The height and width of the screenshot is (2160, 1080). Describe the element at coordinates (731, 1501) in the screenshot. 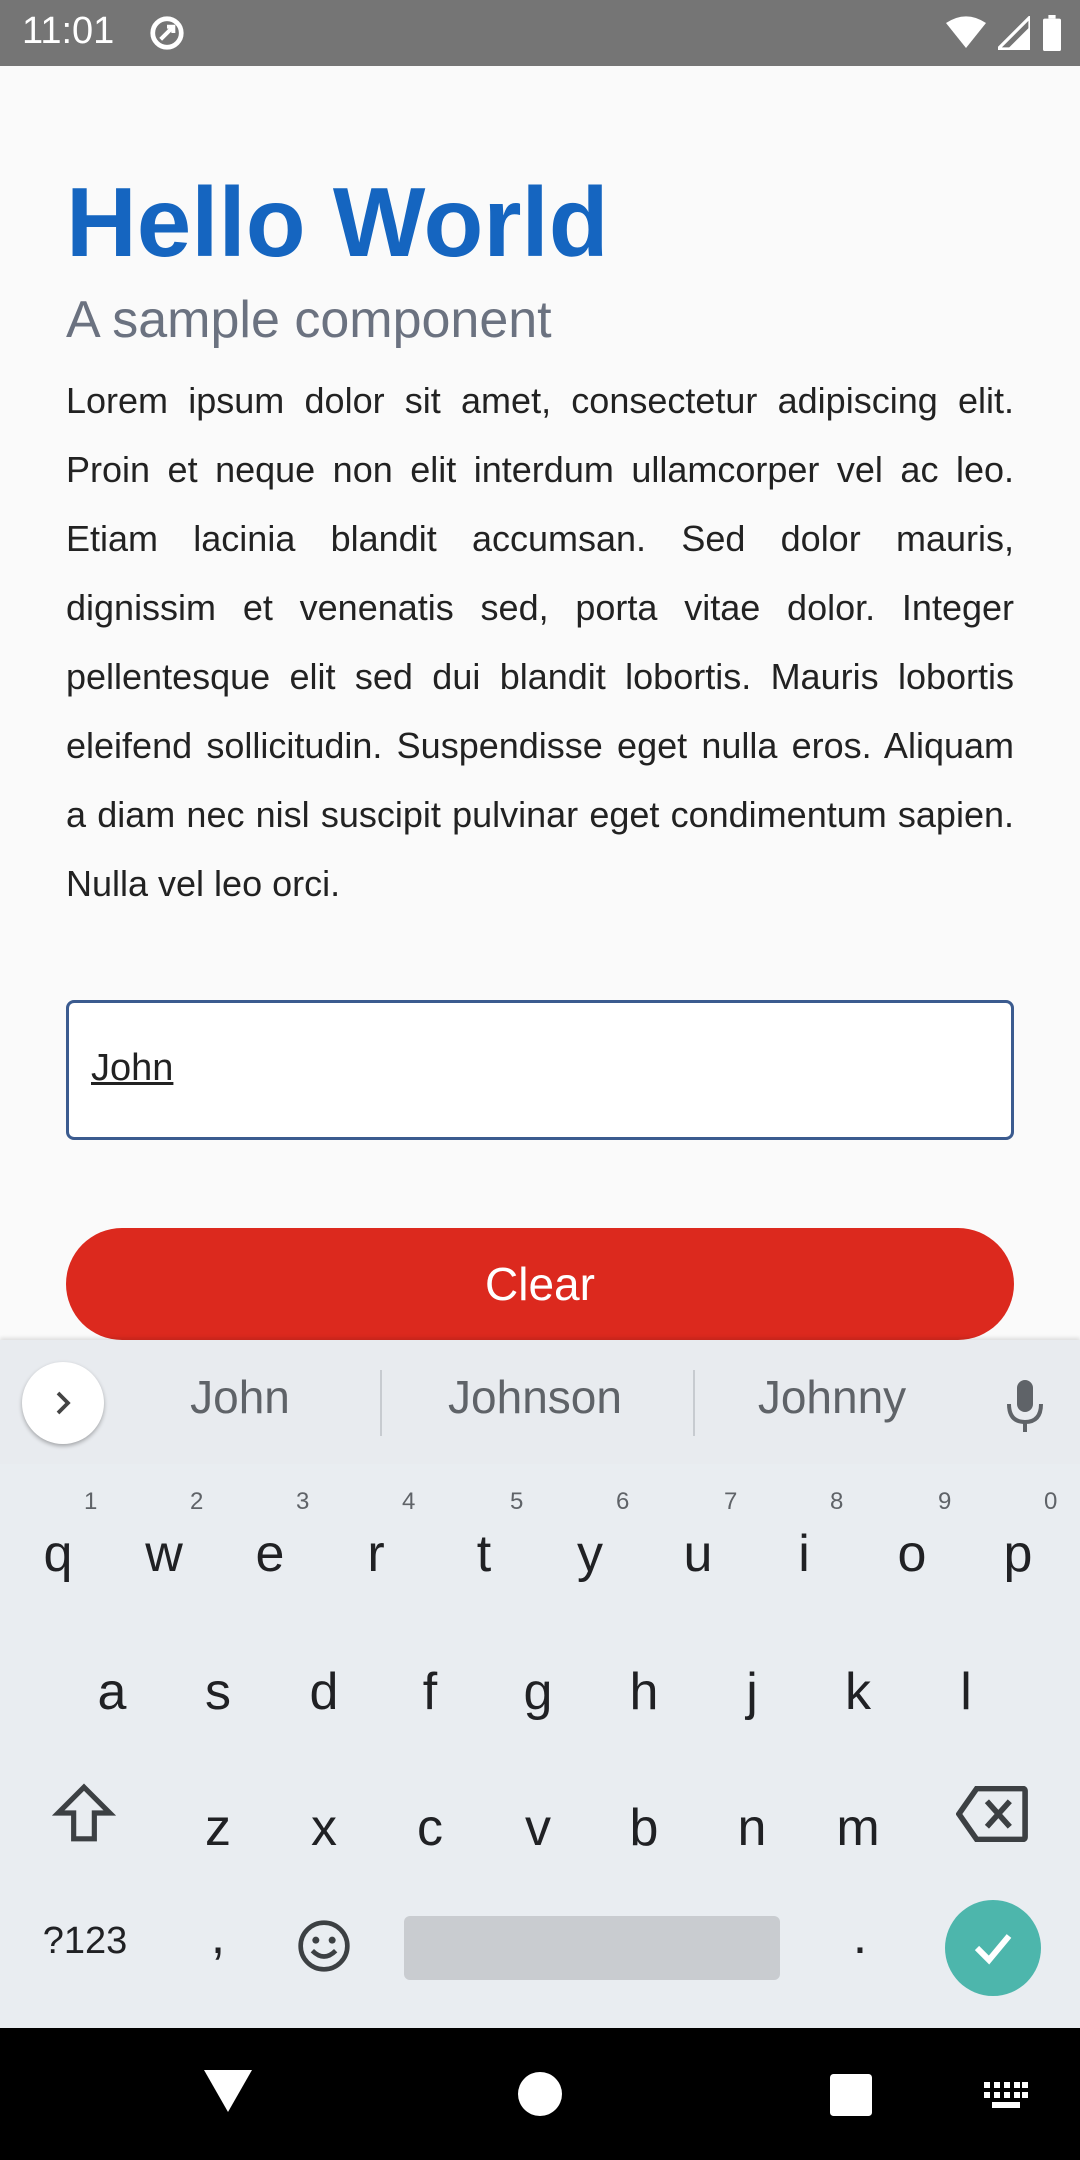

I see `key-hint-number: 7` at that location.